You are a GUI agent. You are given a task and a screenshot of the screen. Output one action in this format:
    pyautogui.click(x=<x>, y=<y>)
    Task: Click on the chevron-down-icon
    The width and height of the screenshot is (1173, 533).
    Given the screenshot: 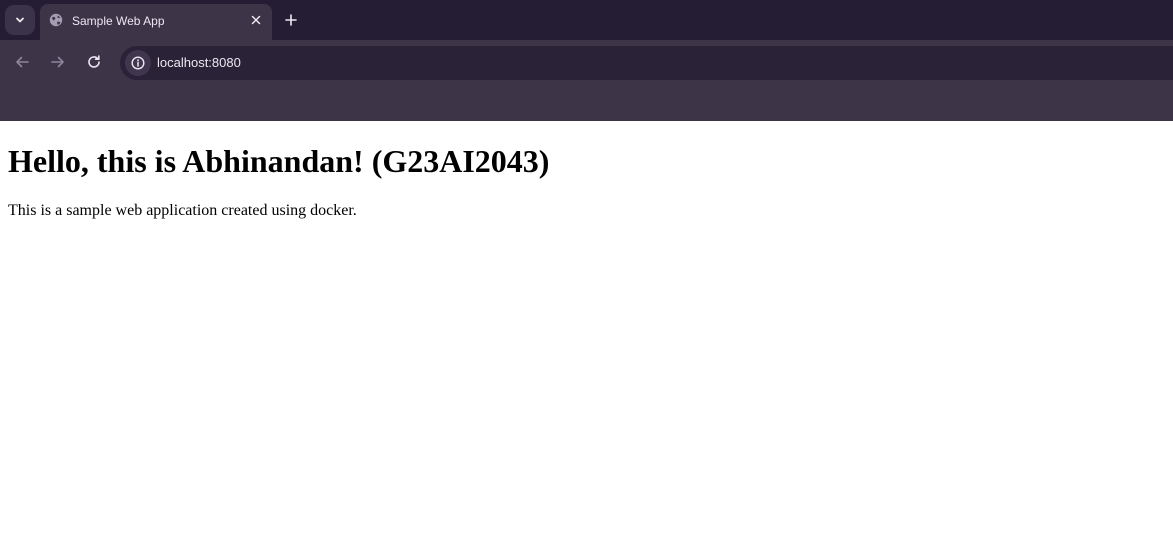 What is the action you would take?
    pyautogui.click(x=20, y=20)
    